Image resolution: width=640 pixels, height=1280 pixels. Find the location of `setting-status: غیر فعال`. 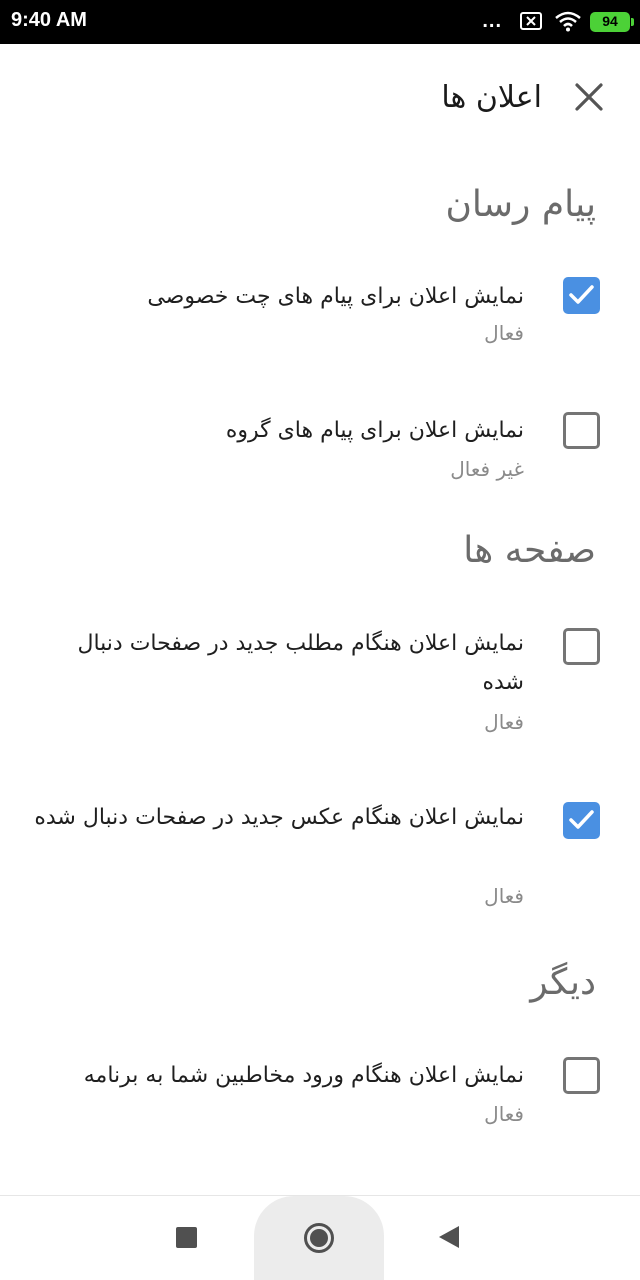

setting-status: غیر فعال is located at coordinates (487, 469).